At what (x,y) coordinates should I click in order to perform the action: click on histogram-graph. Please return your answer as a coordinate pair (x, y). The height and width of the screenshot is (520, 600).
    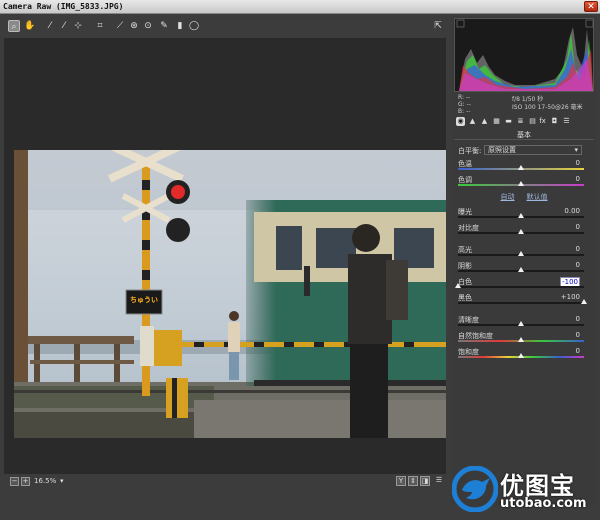
    Looking at the image, I should click on (525, 55).